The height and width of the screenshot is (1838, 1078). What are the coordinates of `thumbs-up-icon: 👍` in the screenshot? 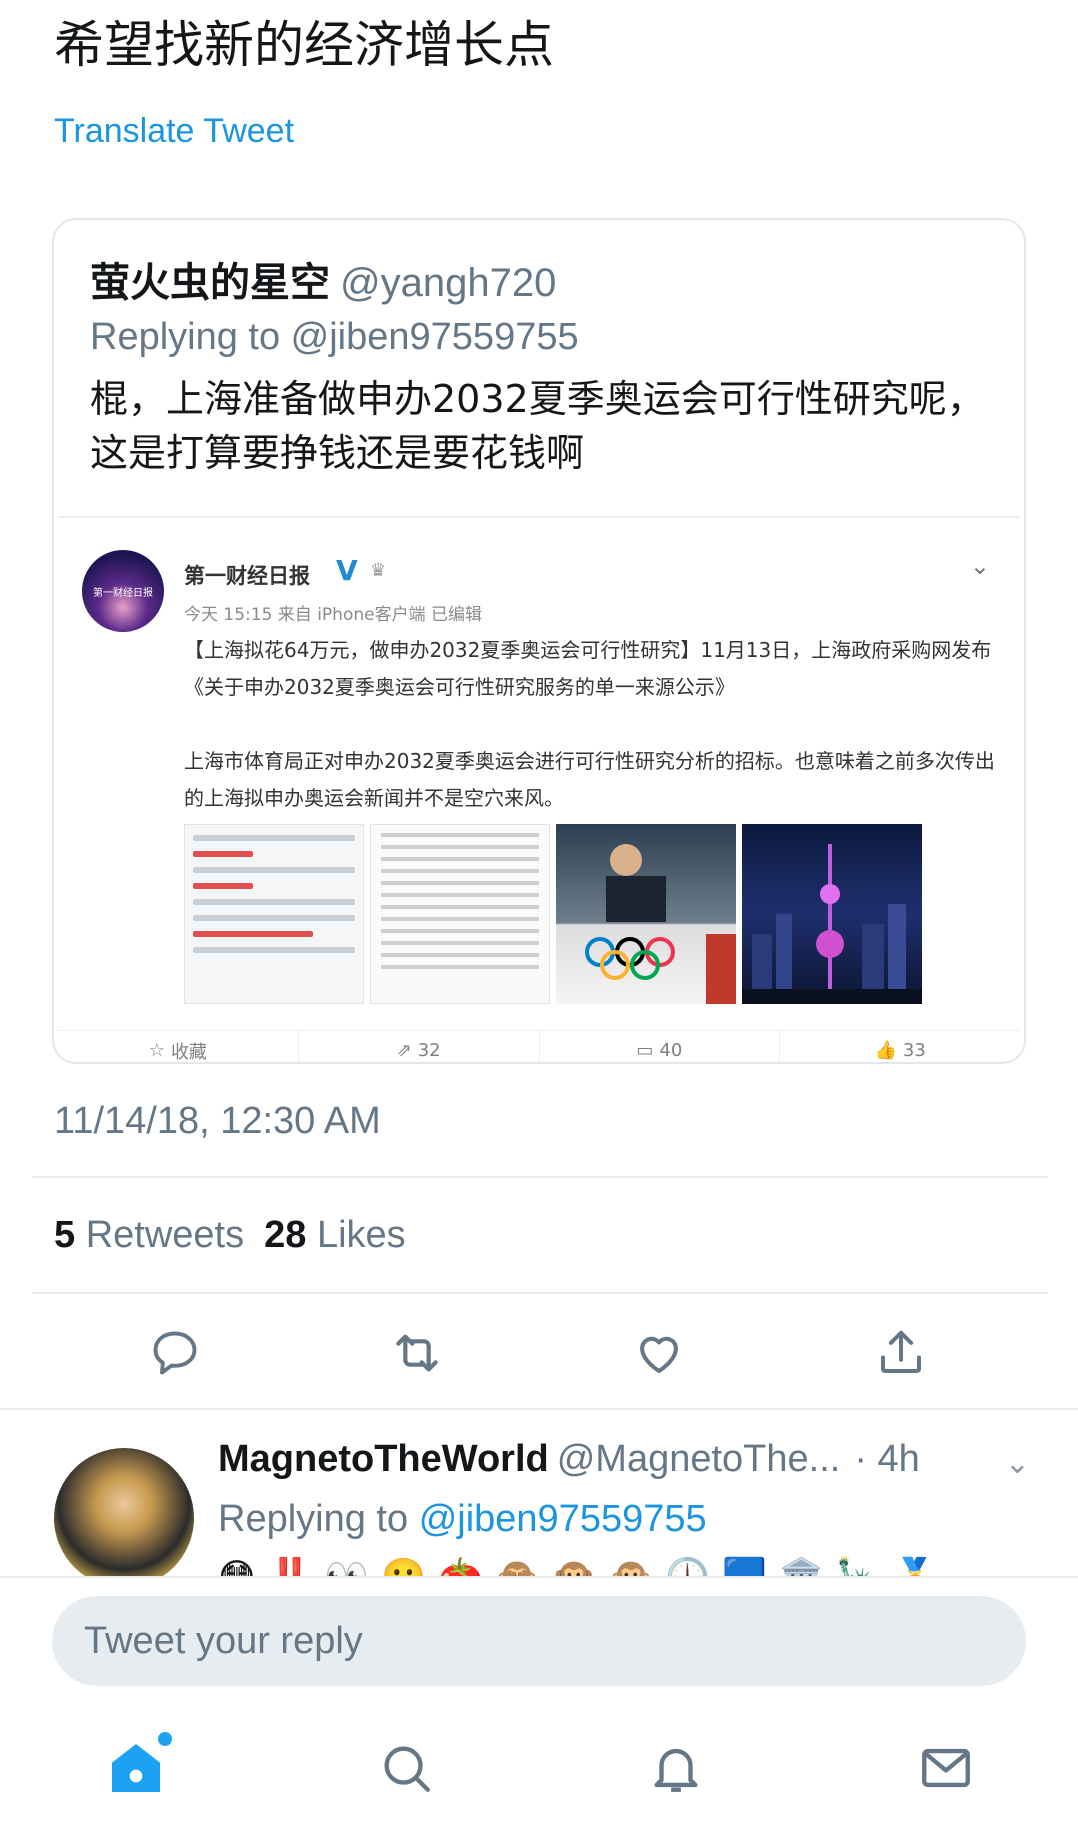 It's located at (885, 1050).